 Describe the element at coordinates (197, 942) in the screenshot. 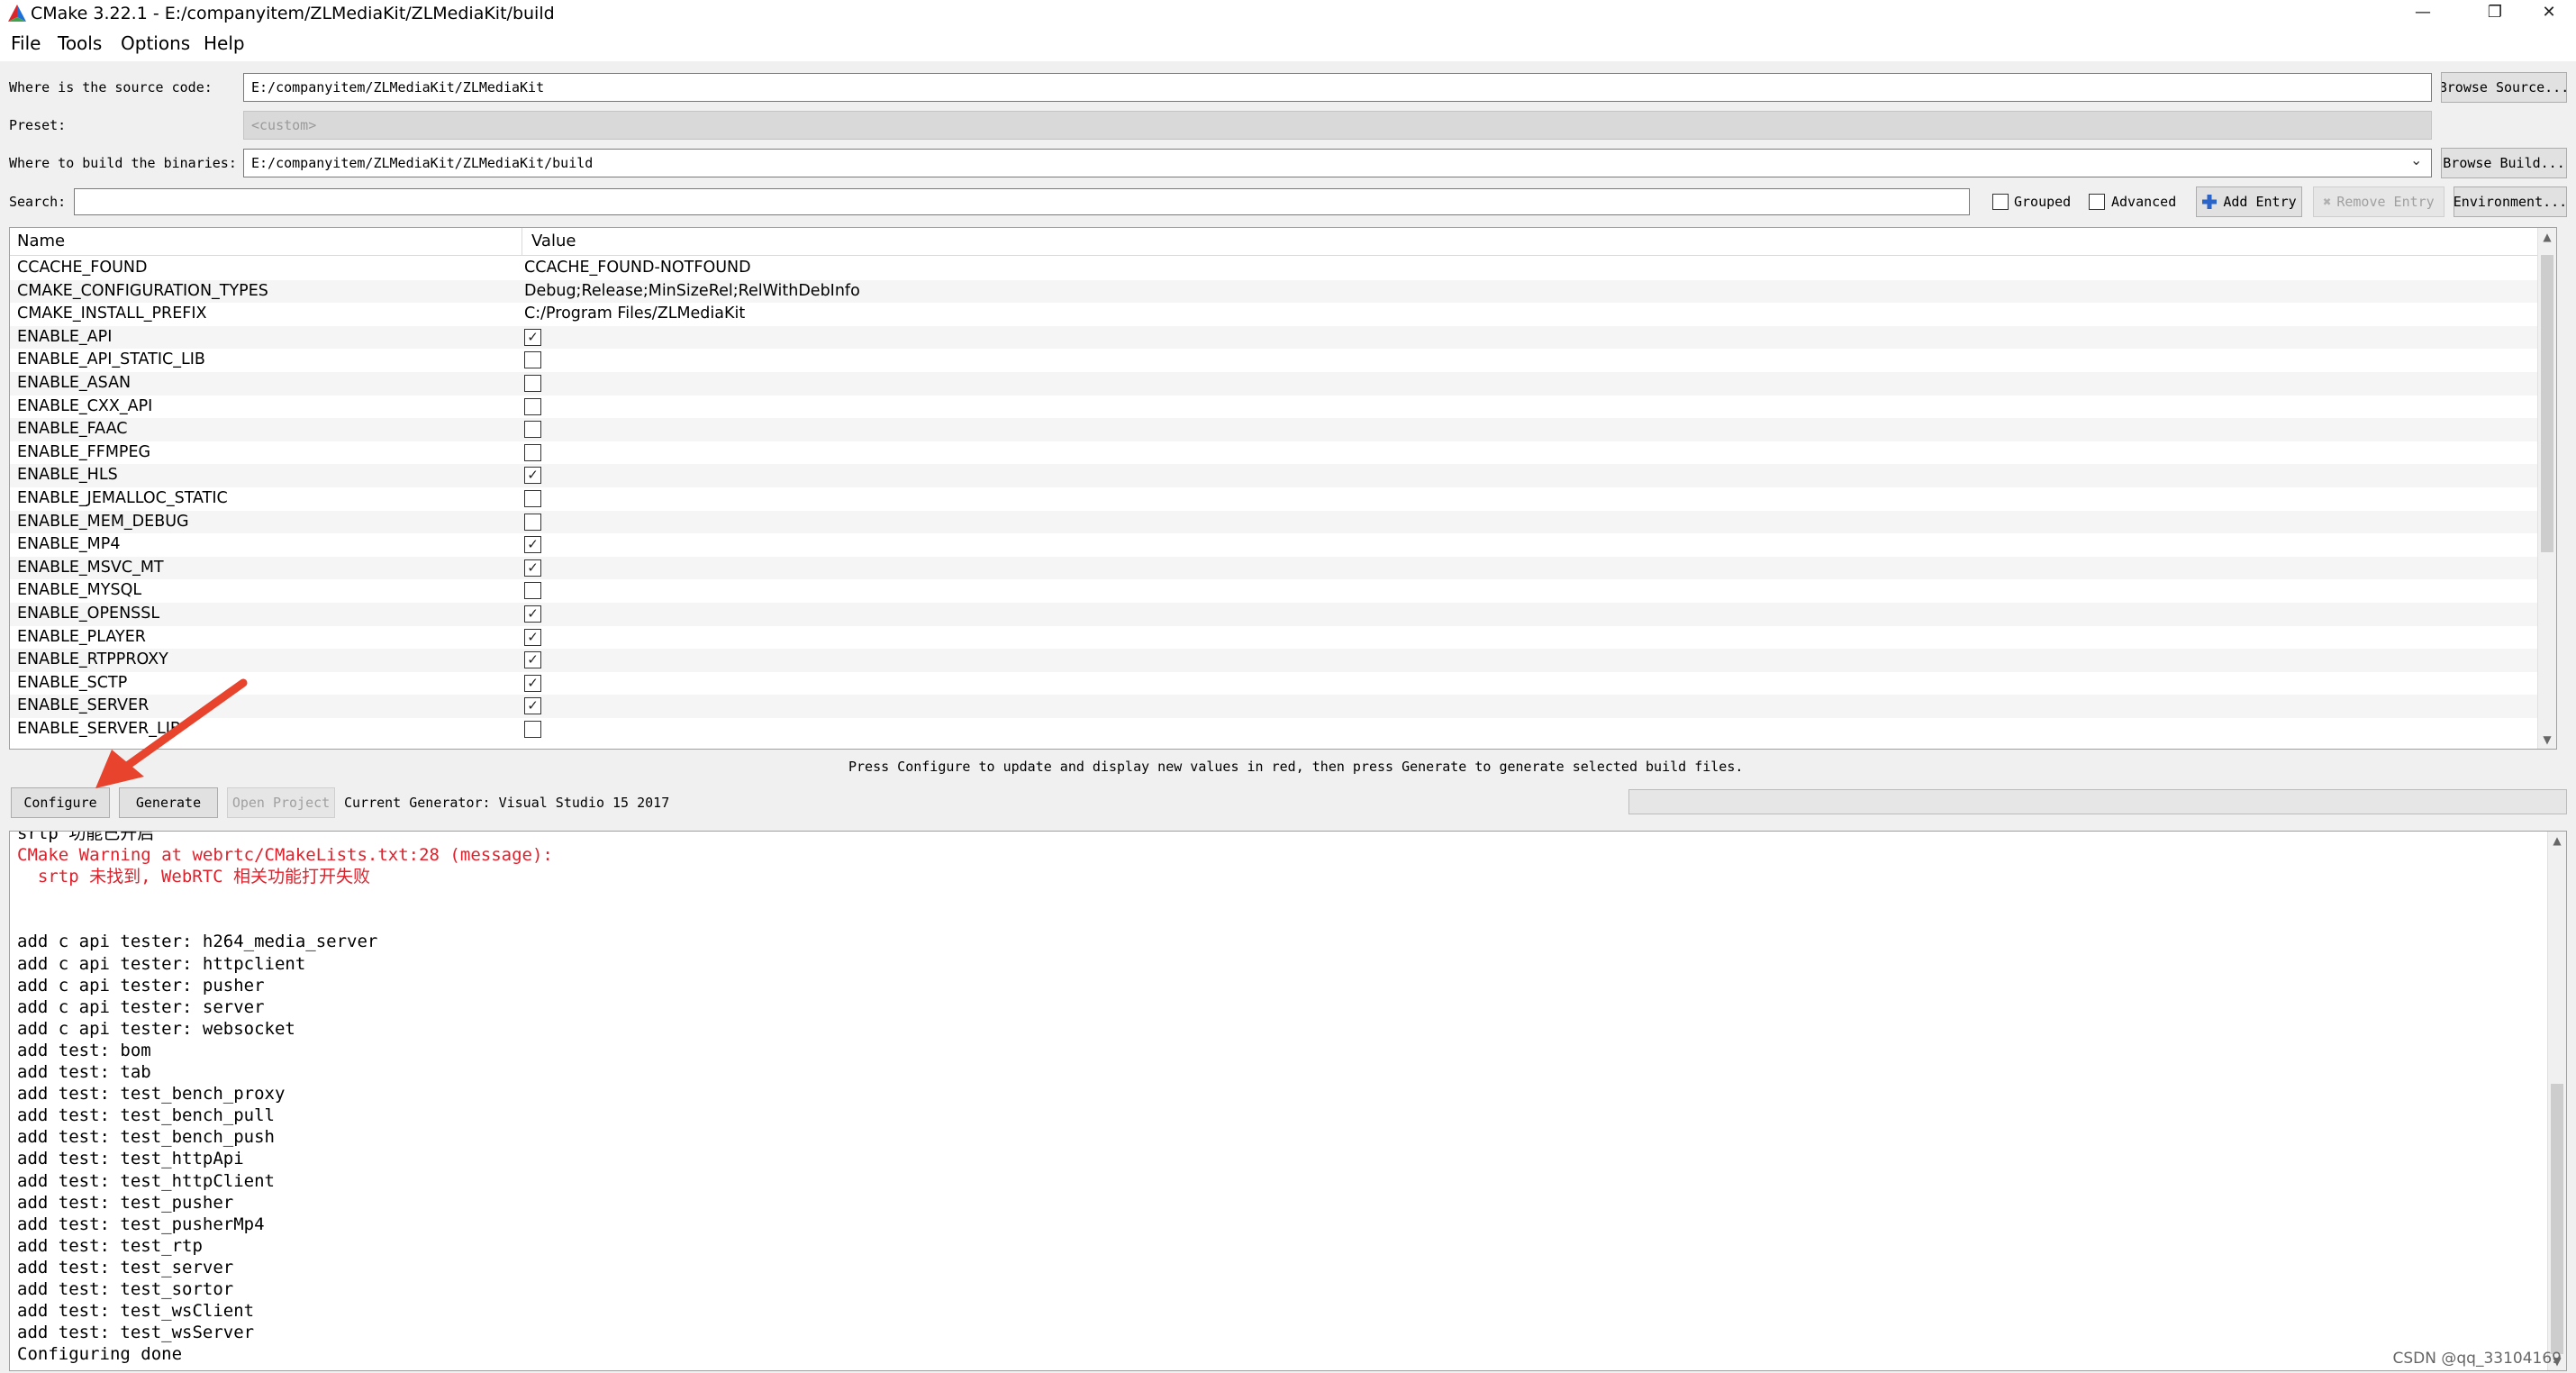

I see `log-line: add c api tester: h264_media_server` at that location.